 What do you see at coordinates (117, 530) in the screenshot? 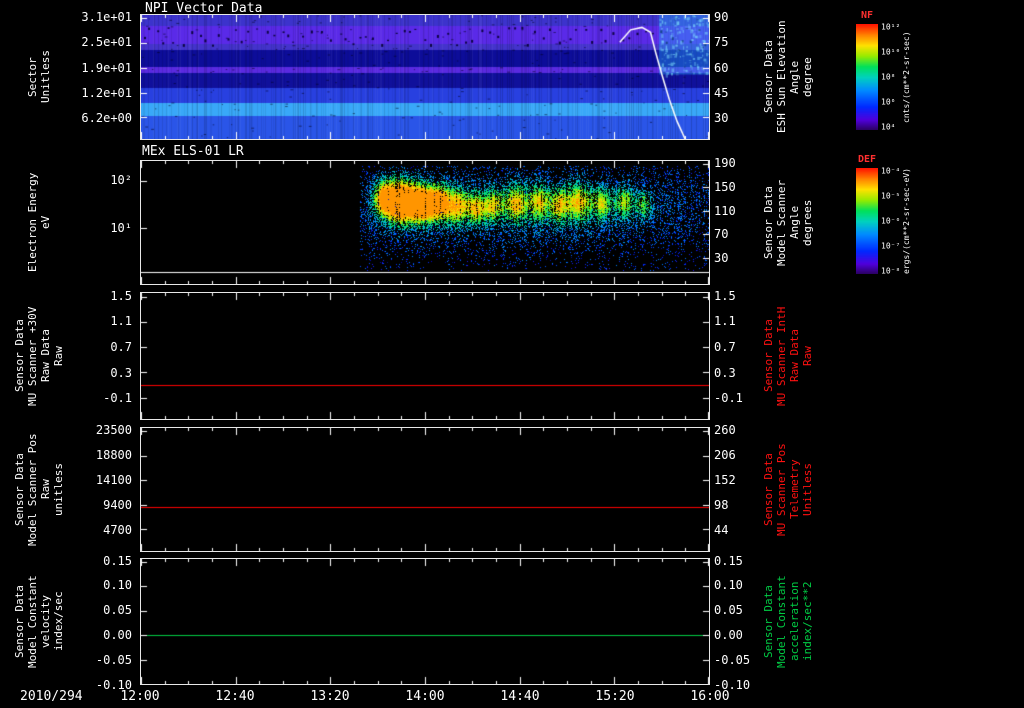
I see `tick-label: 4700` at bounding box center [117, 530].